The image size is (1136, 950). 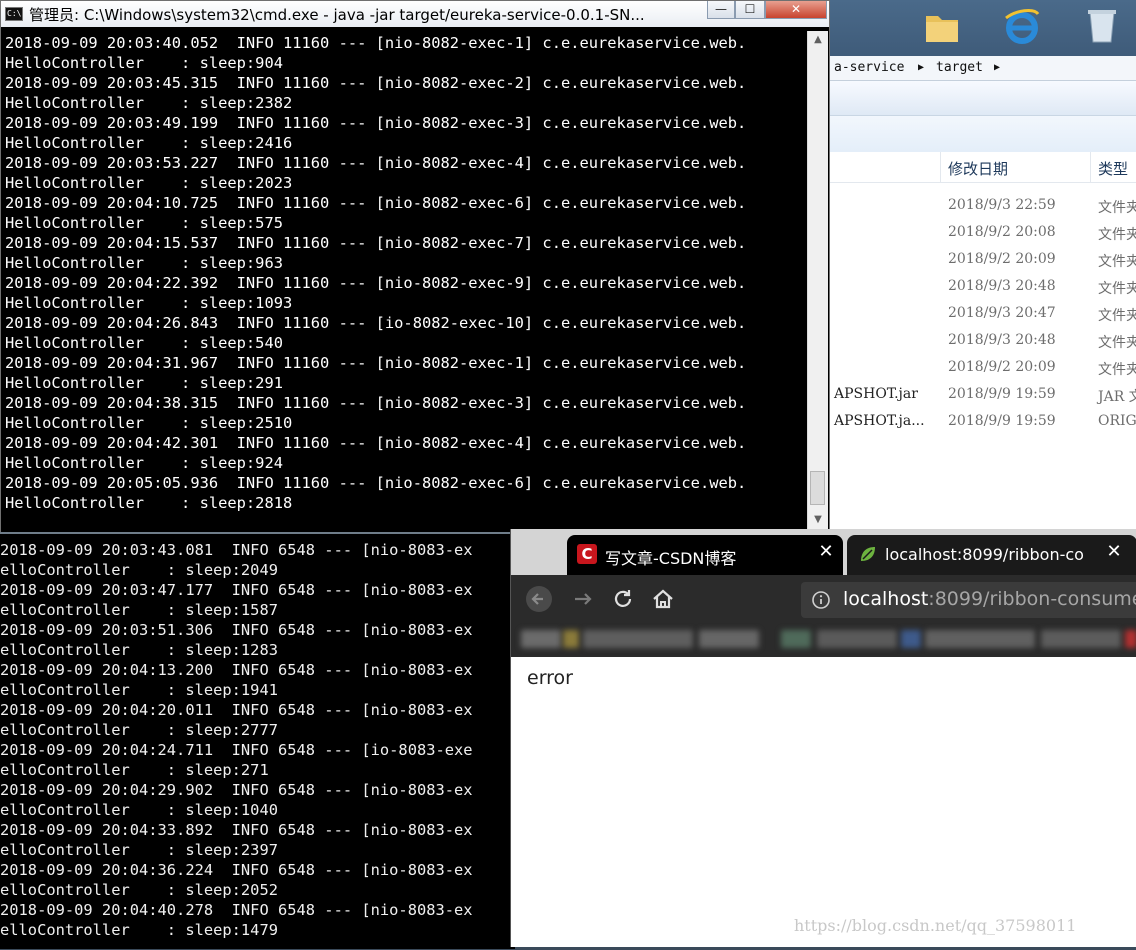 What do you see at coordinates (818, 520) in the screenshot?
I see `scroll-down-icon: ▼` at bounding box center [818, 520].